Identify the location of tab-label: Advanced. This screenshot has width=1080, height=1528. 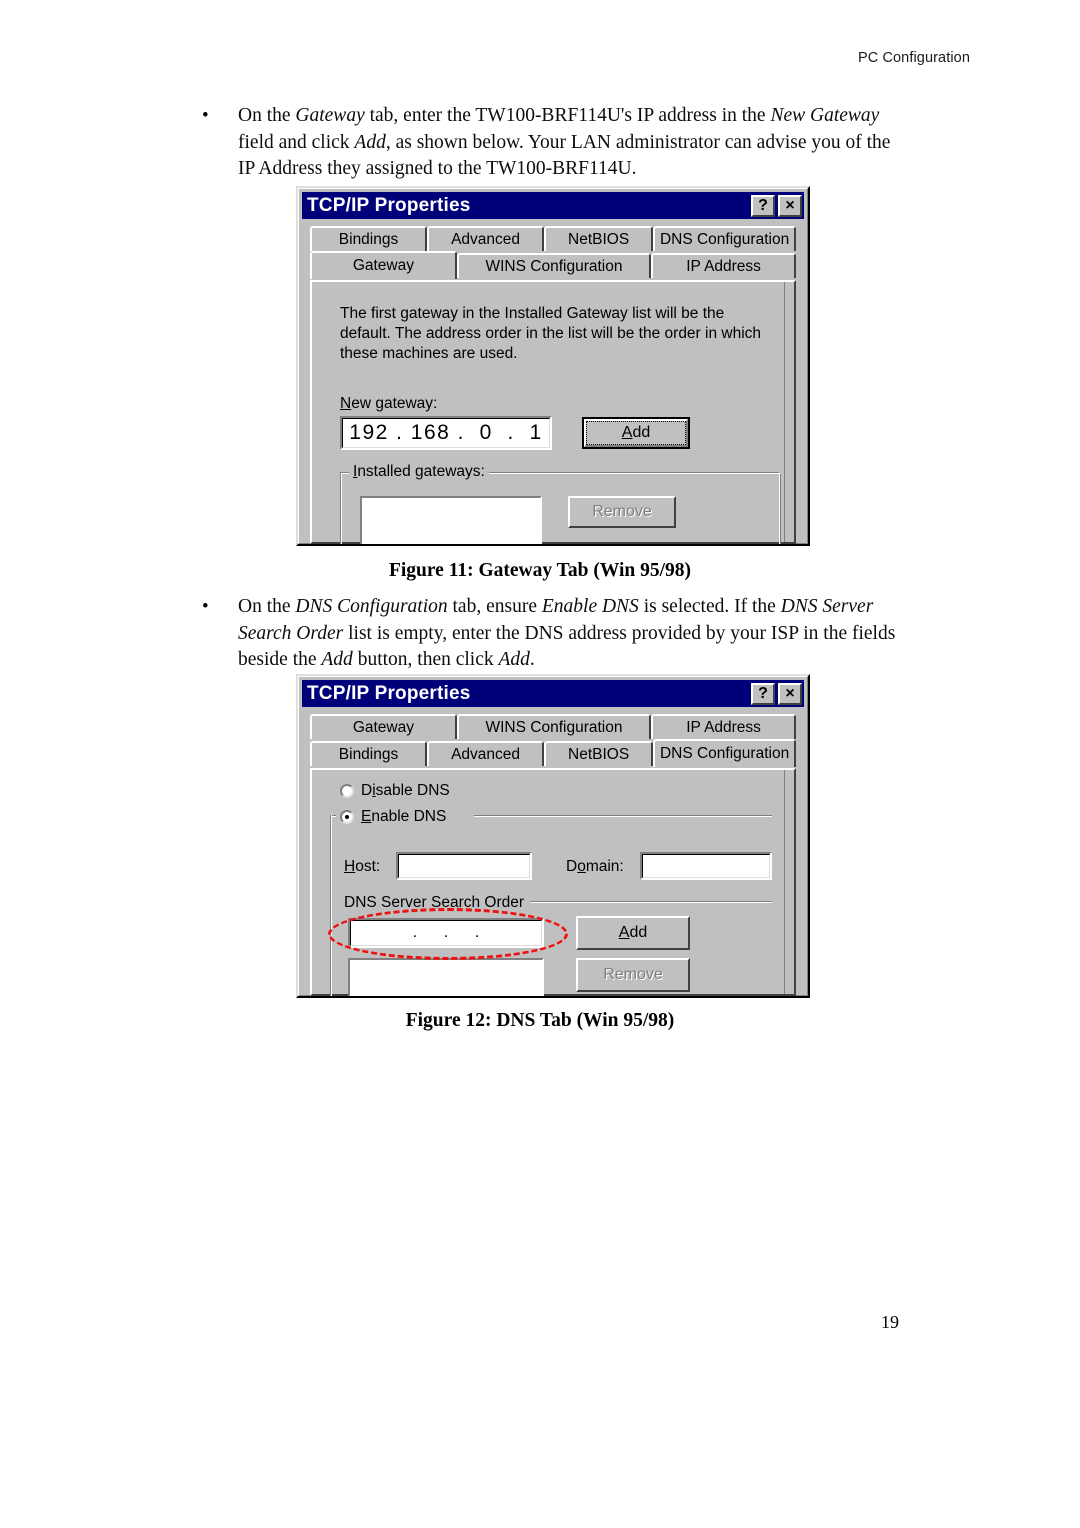
(486, 239).